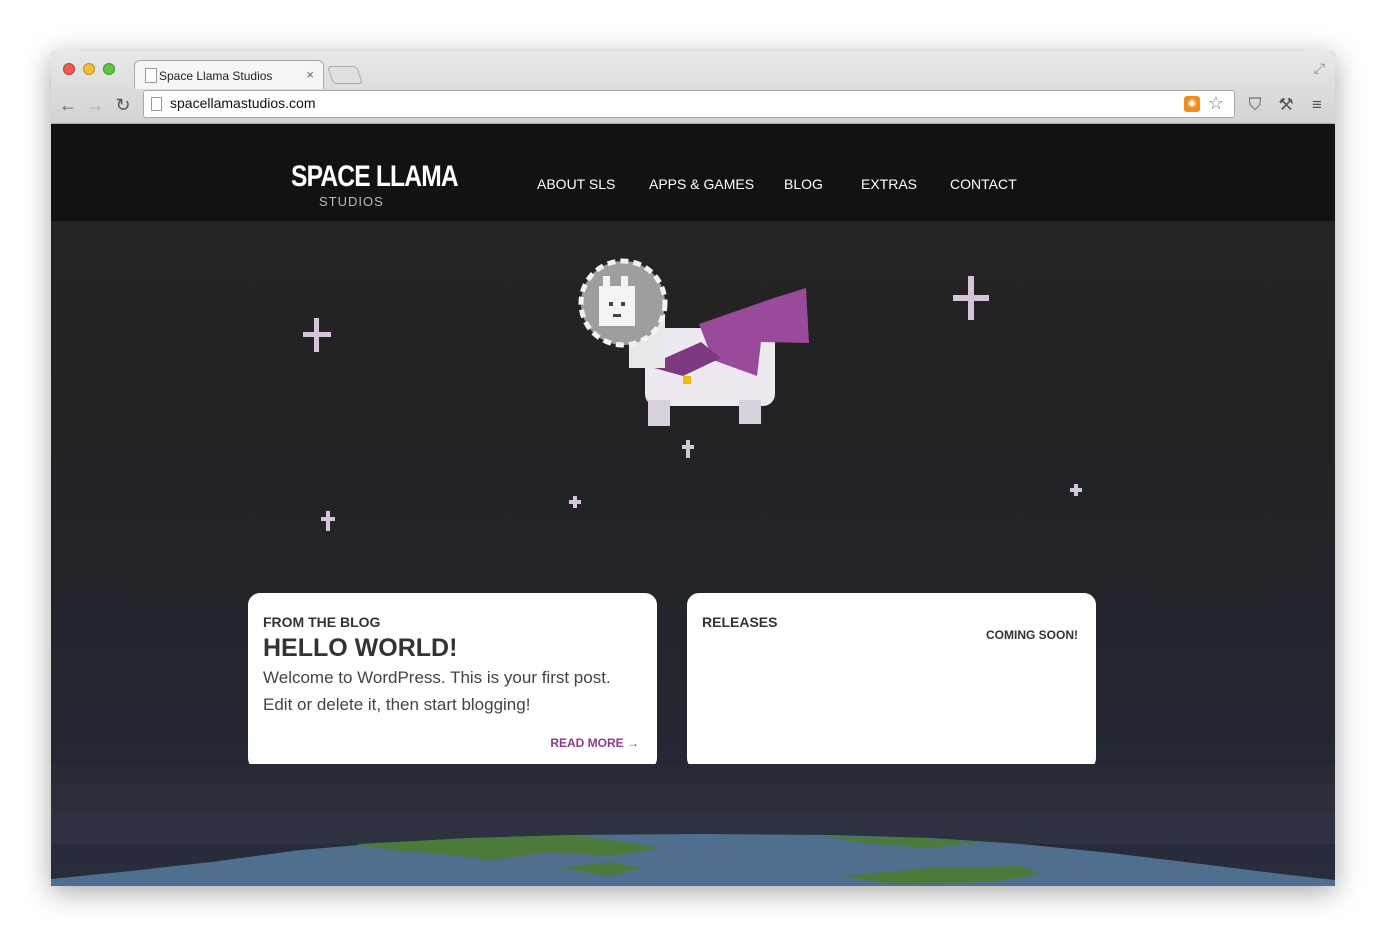 The height and width of the screenshot is (937, 1386). What do you see at coordinates (1286, 105) in the screenshot?
I see `wrench-icon: ⚒` at bounding box center [1286, 105].